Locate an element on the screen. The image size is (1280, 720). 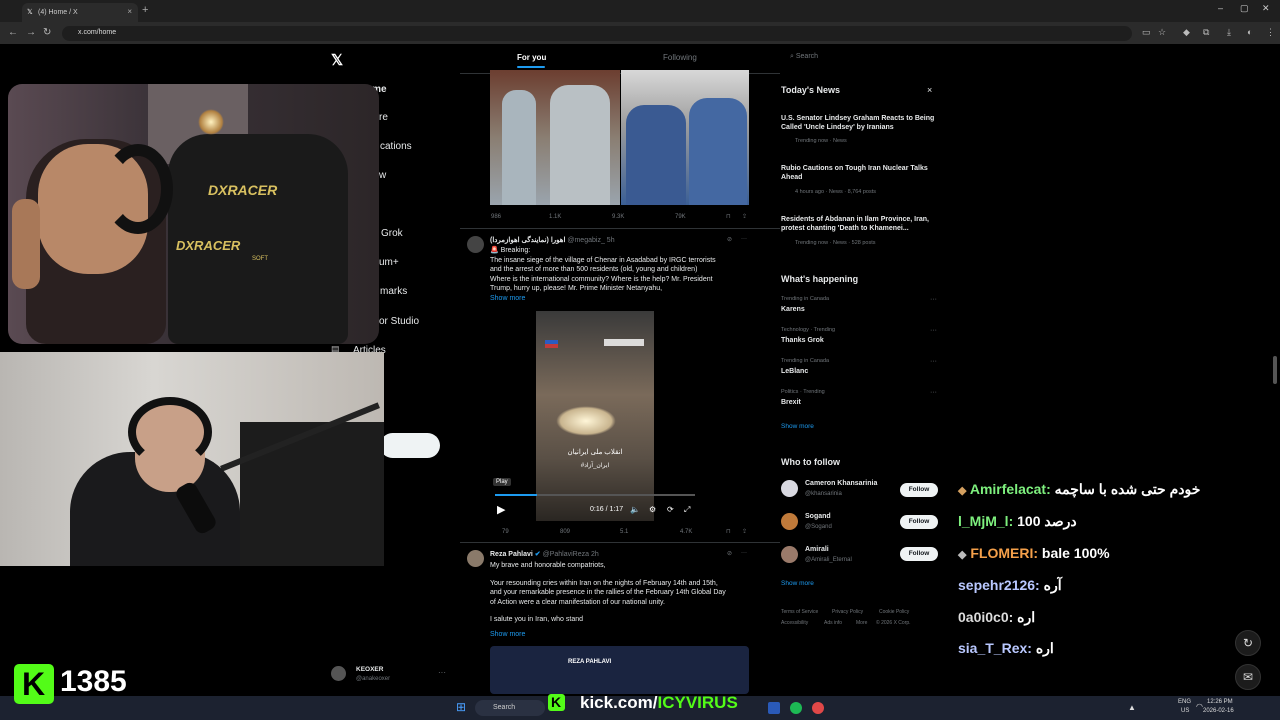
nav-follow: w is located at coordinates (382, 175).